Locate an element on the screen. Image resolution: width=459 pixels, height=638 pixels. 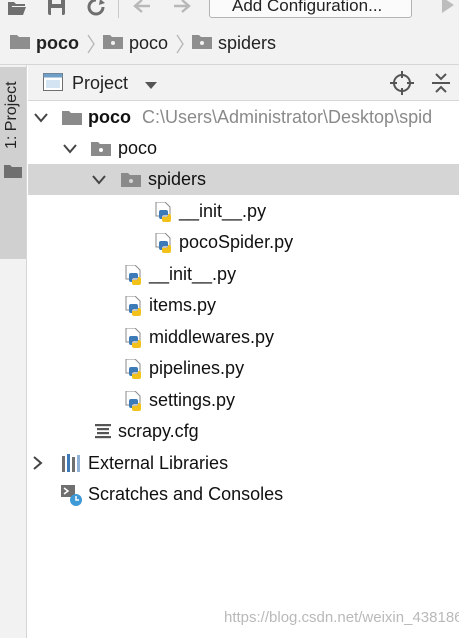
sync-icon is located at coordinates (96, 9).